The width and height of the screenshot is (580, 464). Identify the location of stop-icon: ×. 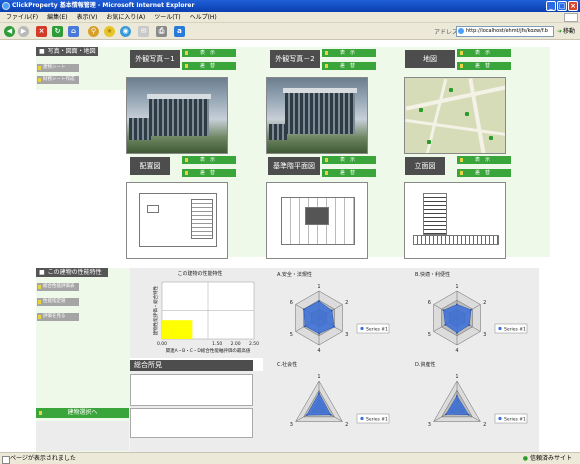
(41, 31).